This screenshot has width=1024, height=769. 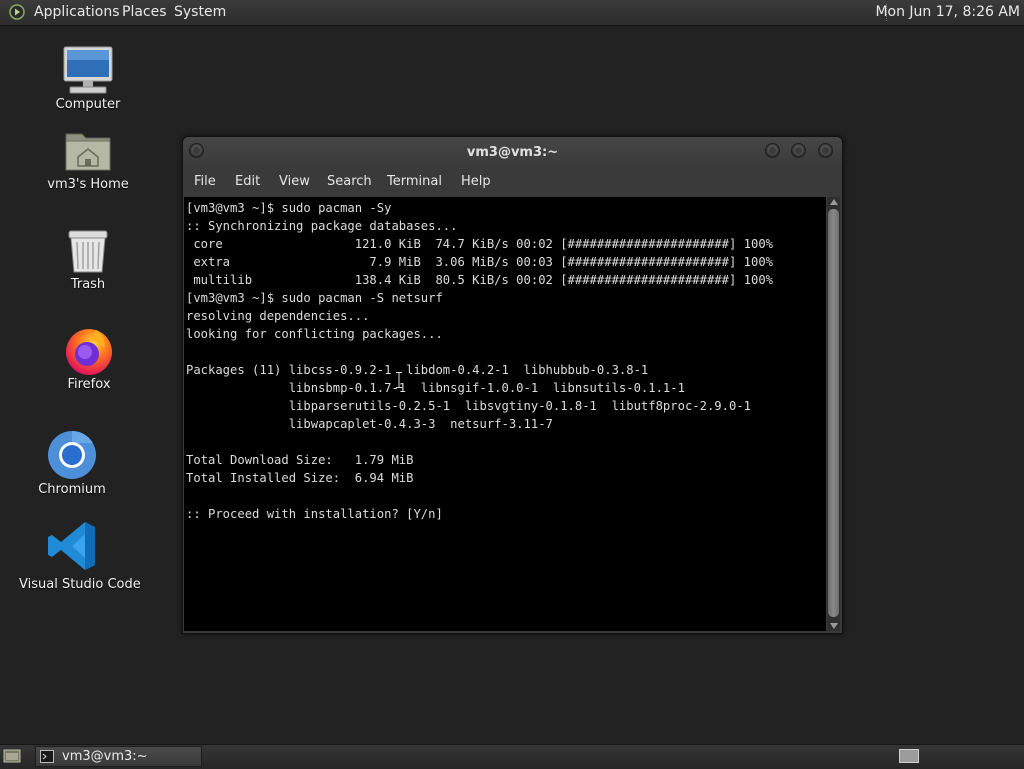 I want to click on home-folder-icon, so click(x=88, y=152).